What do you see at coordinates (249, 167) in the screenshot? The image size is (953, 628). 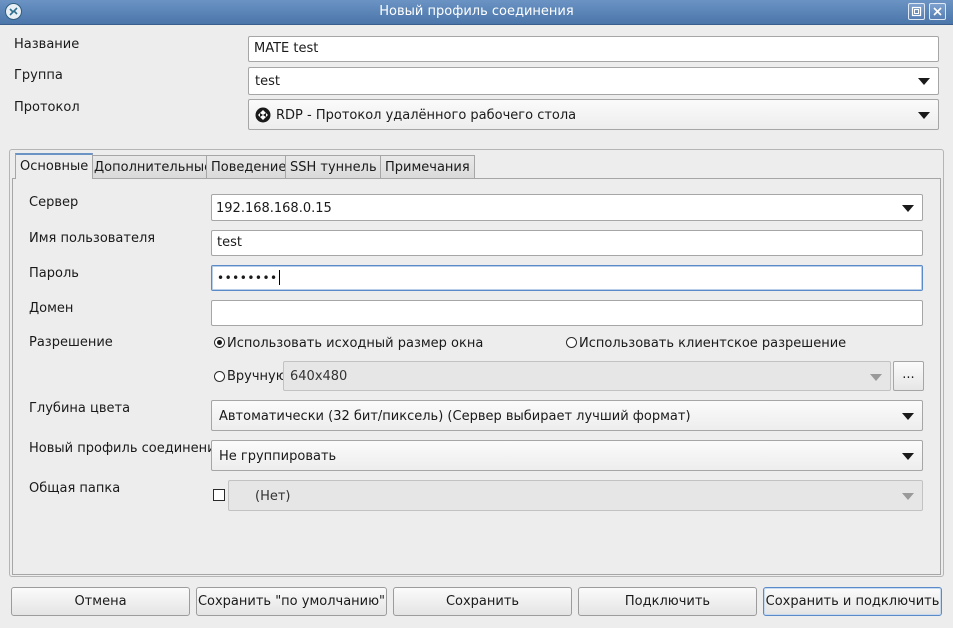 I see `tab-behavior: Поведение` at bounding box center [249, 167].